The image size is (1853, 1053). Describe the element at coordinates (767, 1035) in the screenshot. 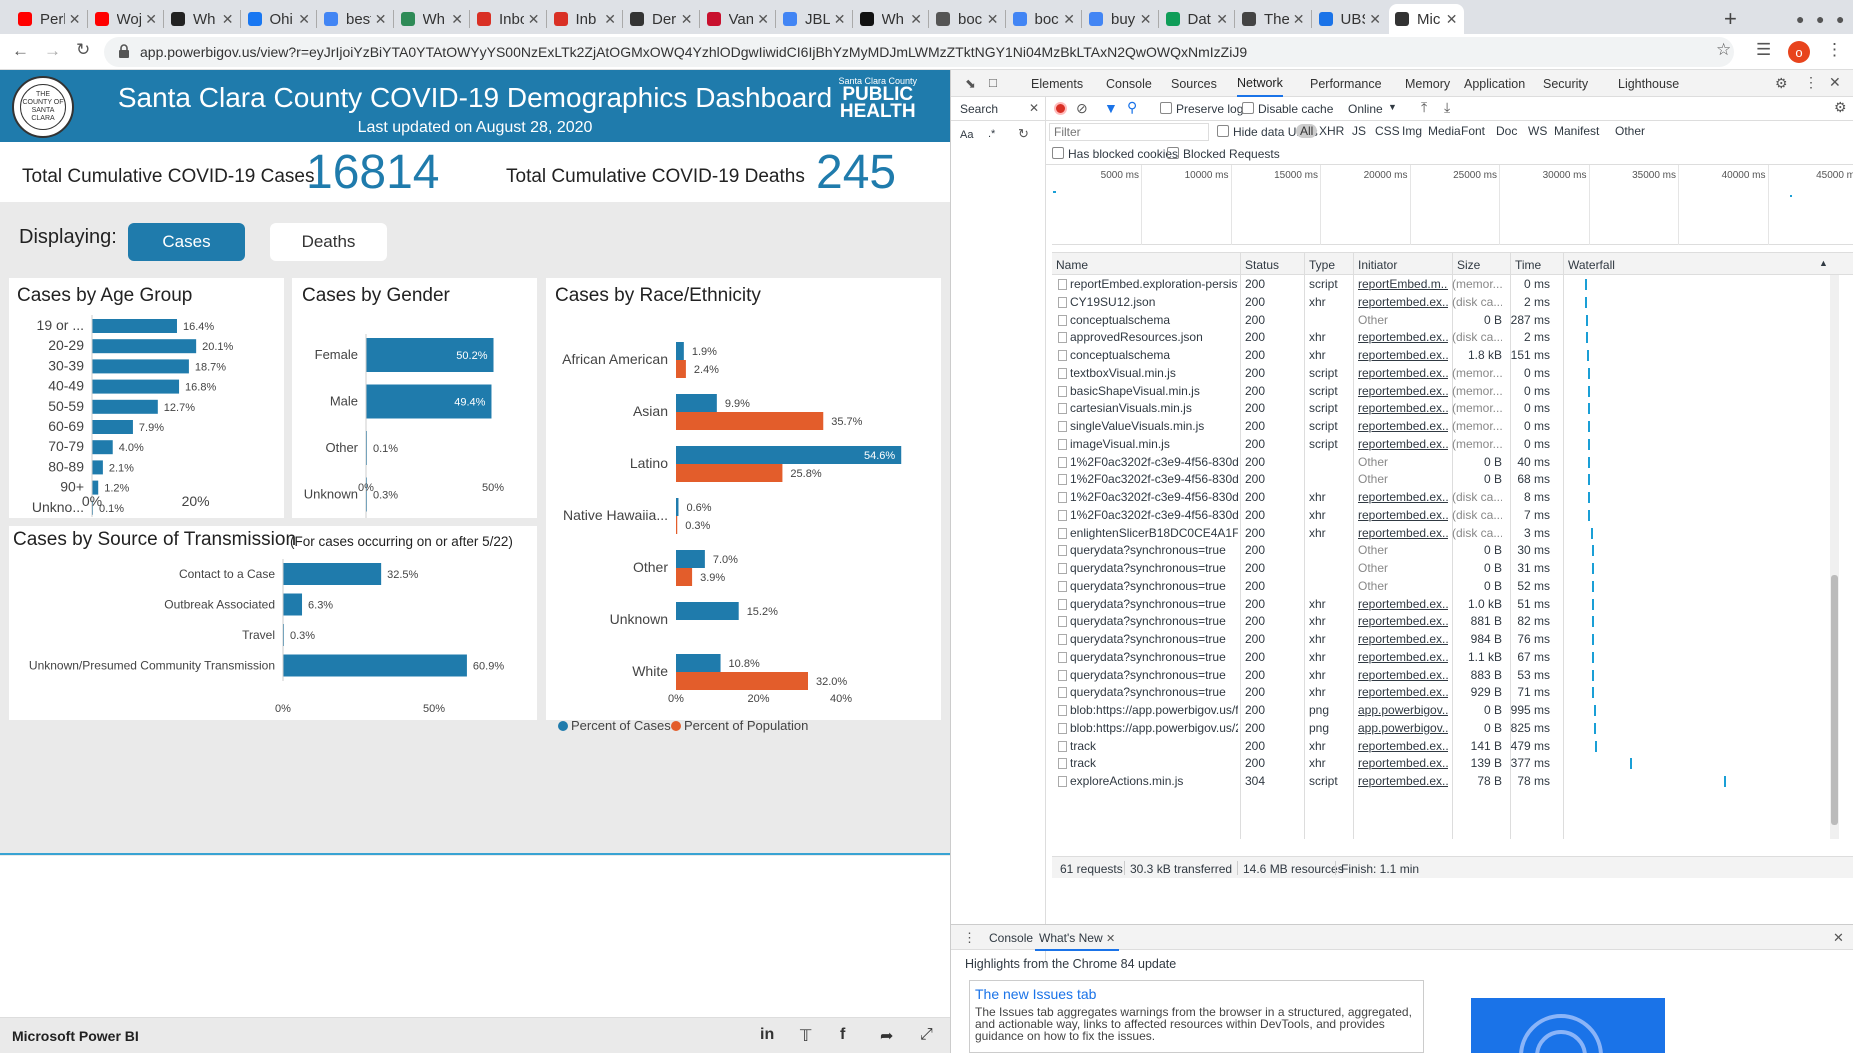

I see `linkedin-icon: in` at that location.